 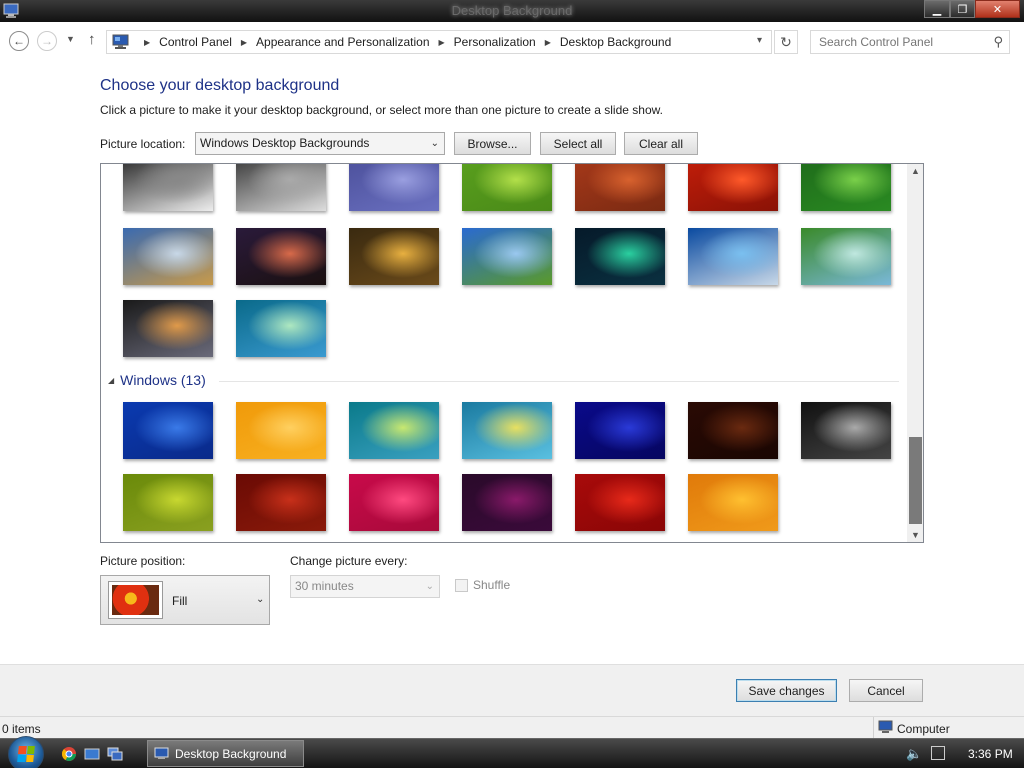 I want to click on wallpaper-thumbnail-purple-swirl, so click(x=507, y=502).